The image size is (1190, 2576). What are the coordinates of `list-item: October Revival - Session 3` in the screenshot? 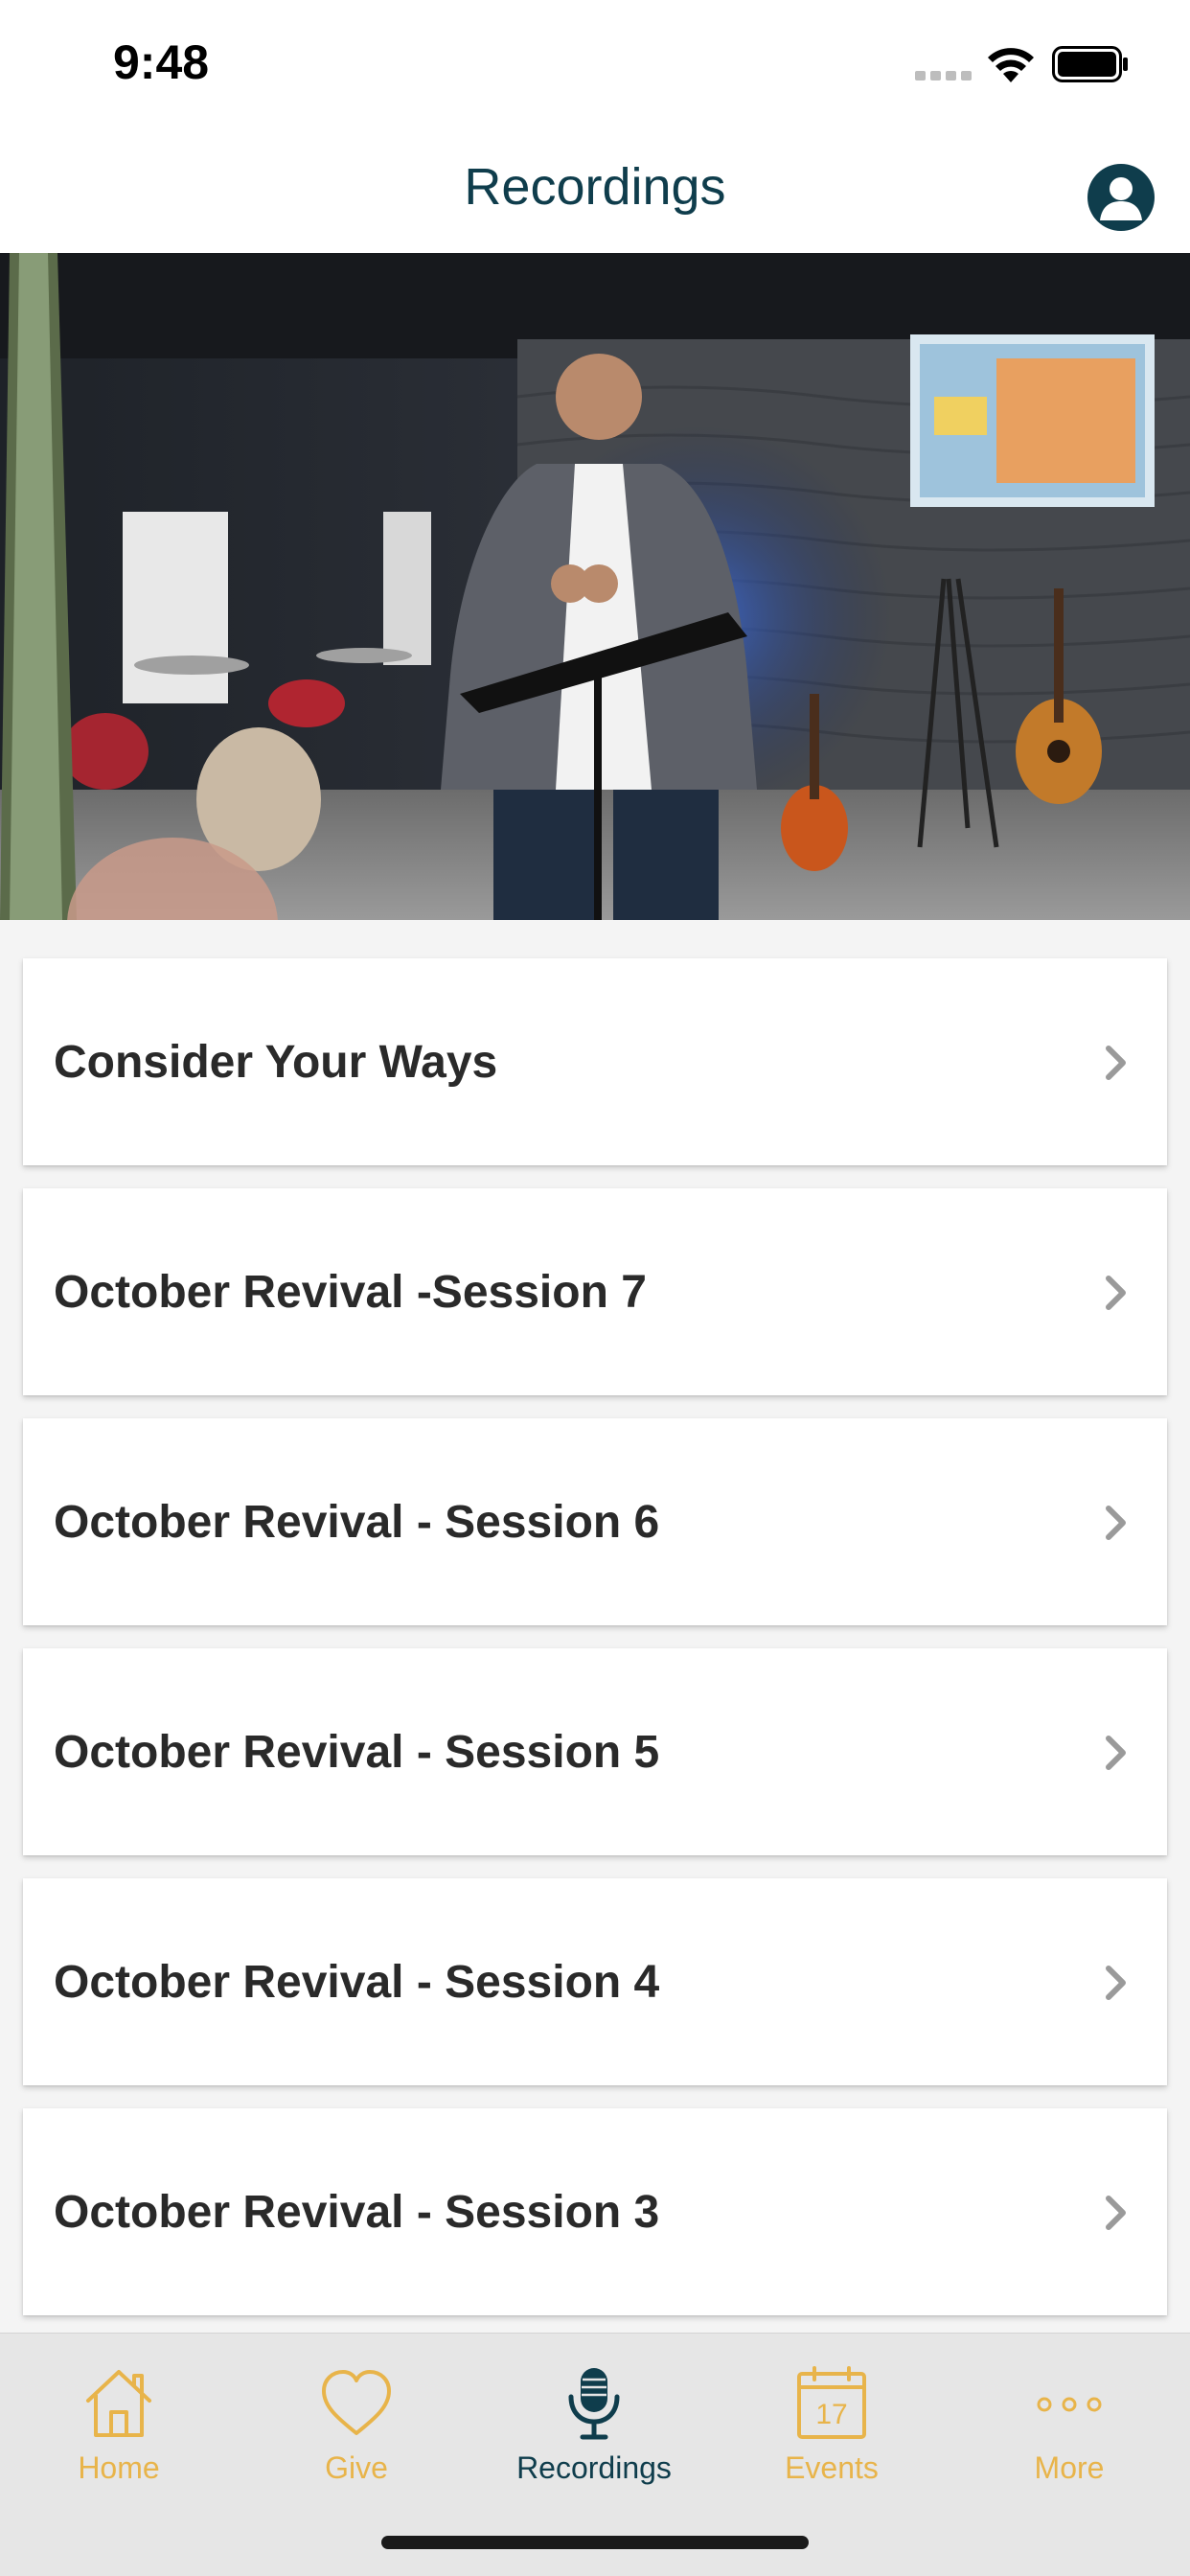 It's located at (595, 2211).